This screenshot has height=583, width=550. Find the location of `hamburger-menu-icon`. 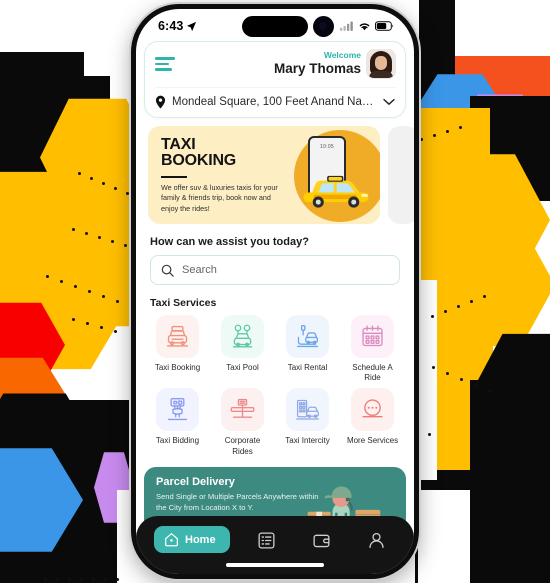

hamburger-menu-icon is located at coordinates (165, 64).